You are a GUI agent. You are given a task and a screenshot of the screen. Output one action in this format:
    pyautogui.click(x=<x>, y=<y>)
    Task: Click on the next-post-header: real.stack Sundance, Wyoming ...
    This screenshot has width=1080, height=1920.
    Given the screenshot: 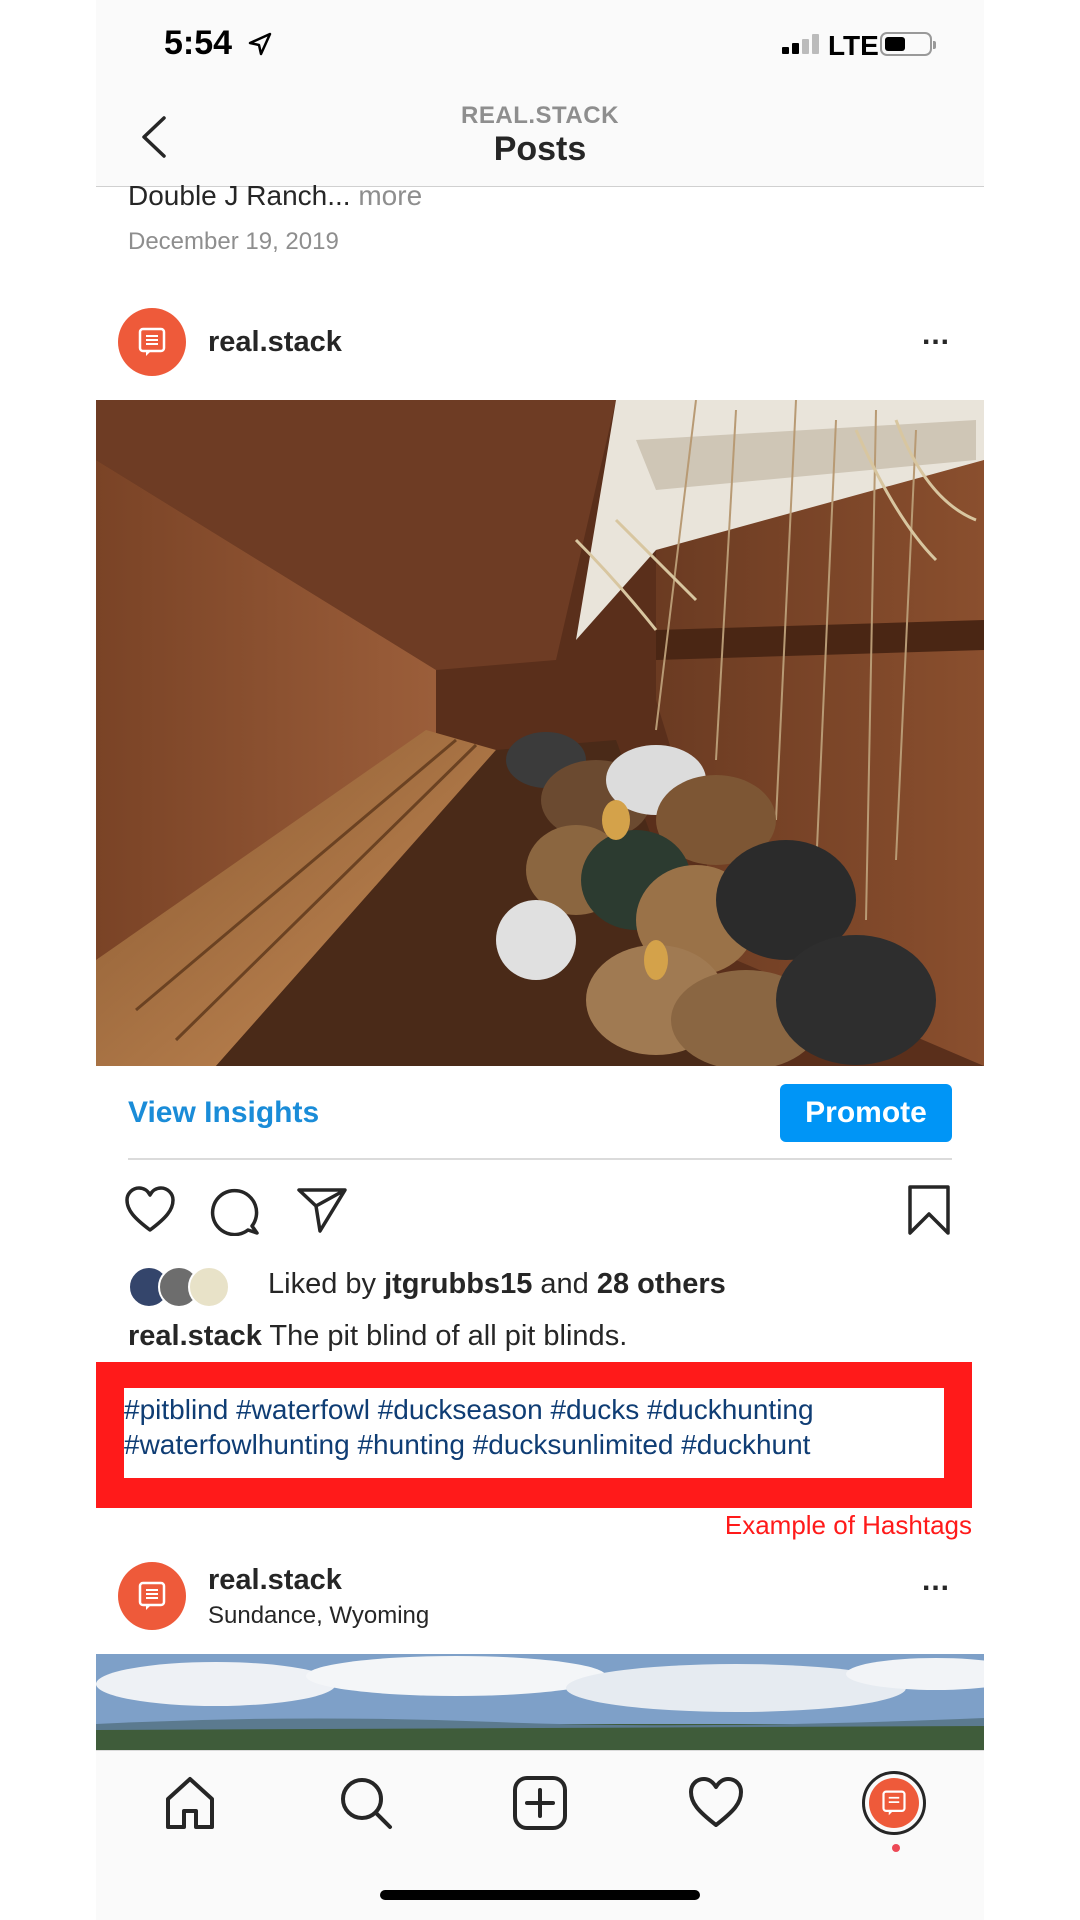 What is the action you would take?
    pyautogui.click(x=540, y=1612)
    